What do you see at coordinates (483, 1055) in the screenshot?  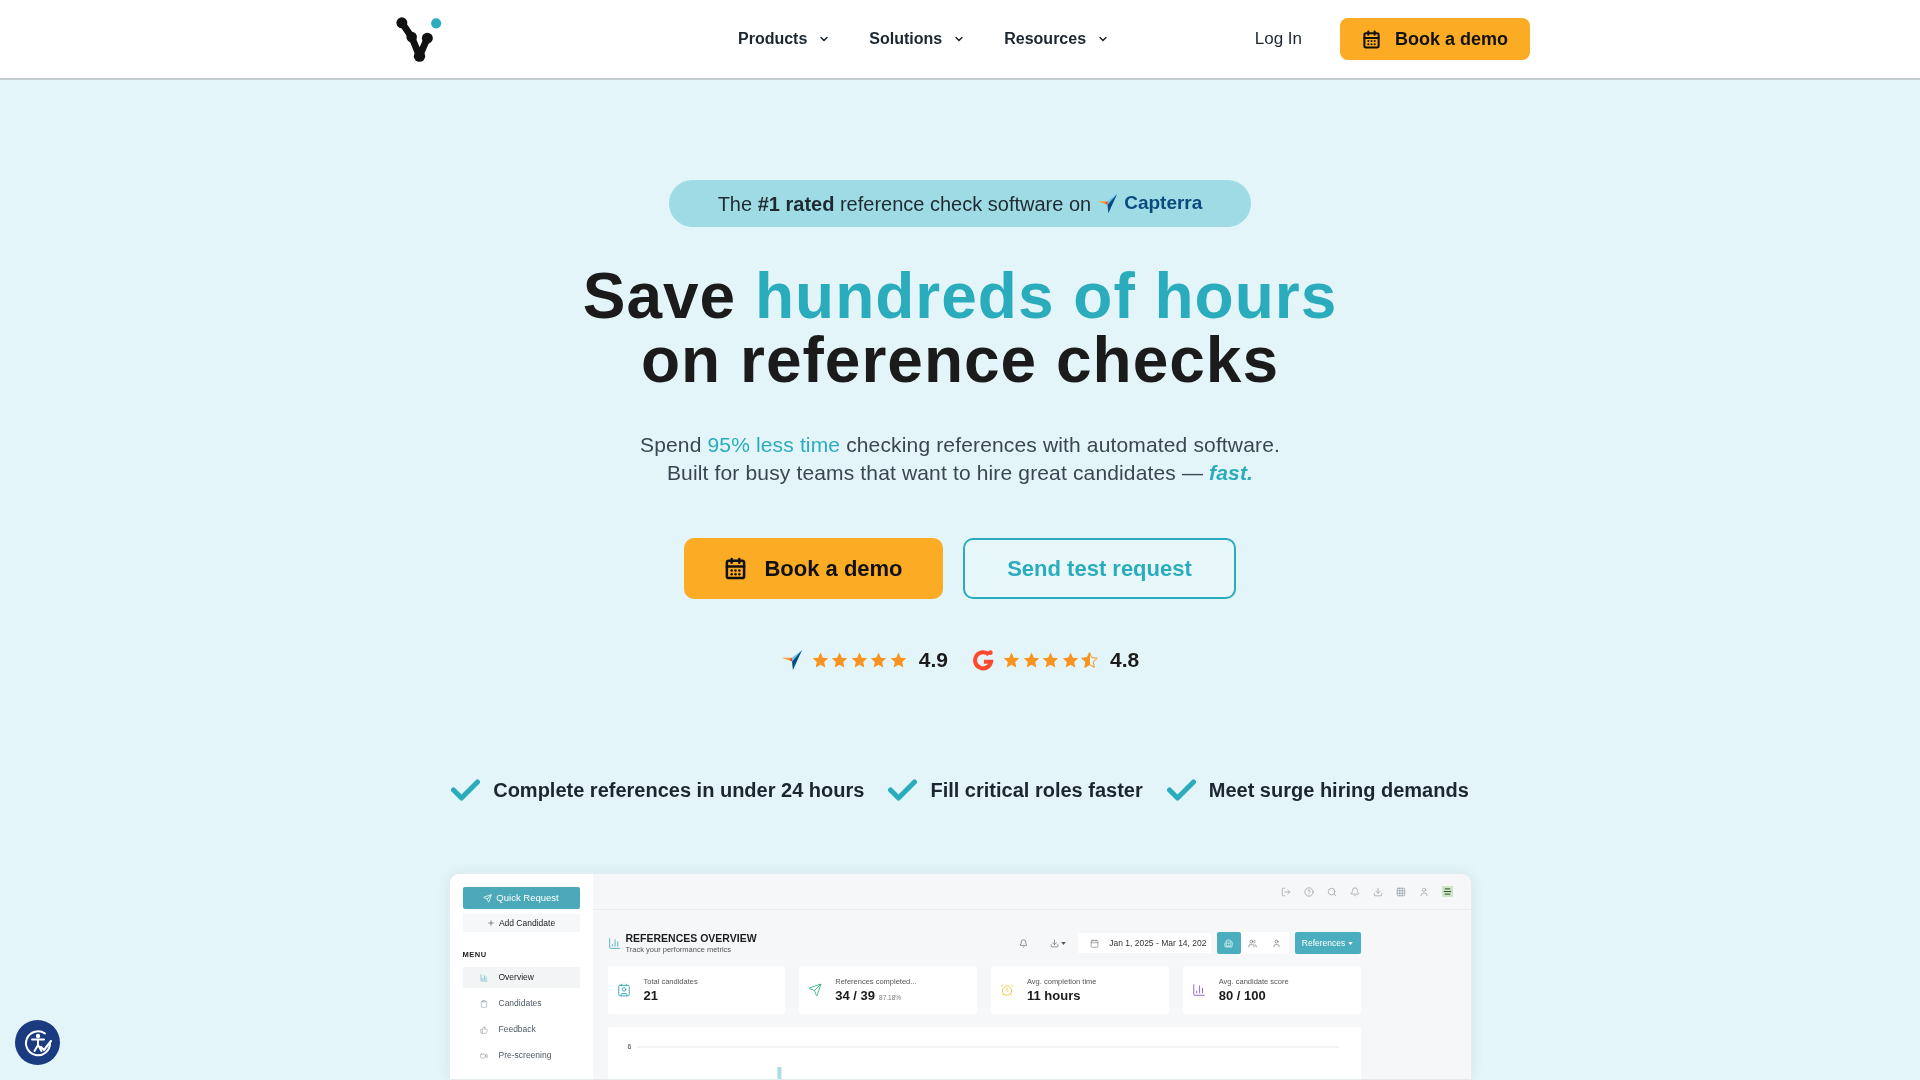 I see `video-icon` at bounding box center [483, 1055].